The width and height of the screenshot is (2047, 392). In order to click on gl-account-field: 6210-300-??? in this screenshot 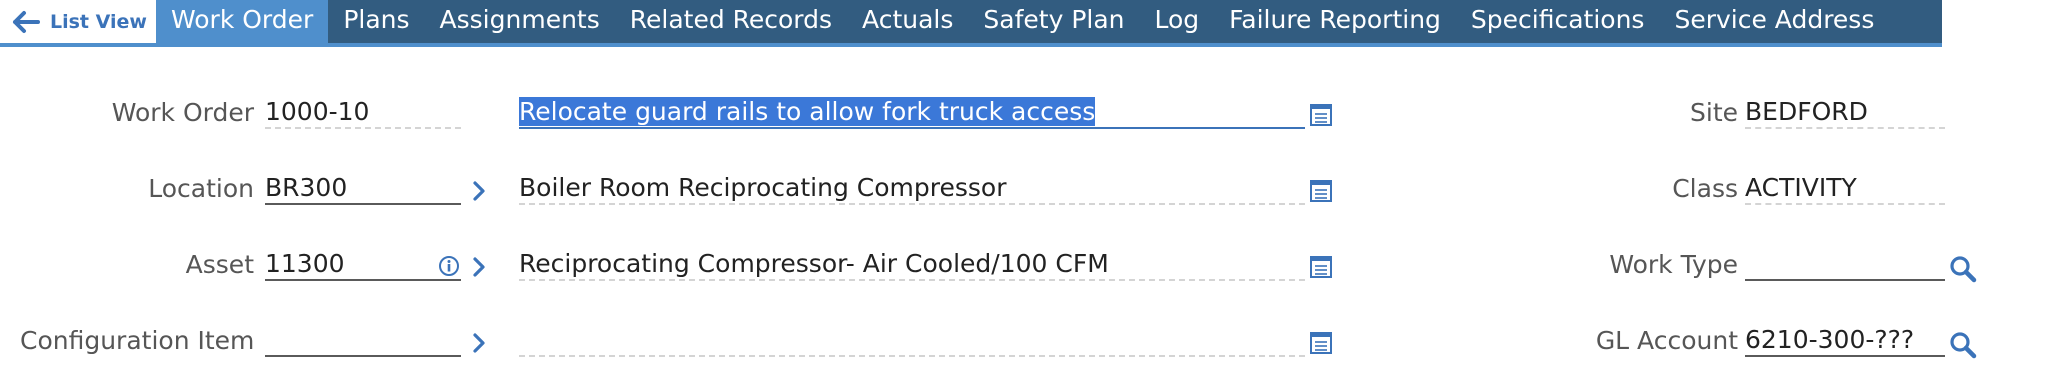, I will do `click(1845, 340)`.